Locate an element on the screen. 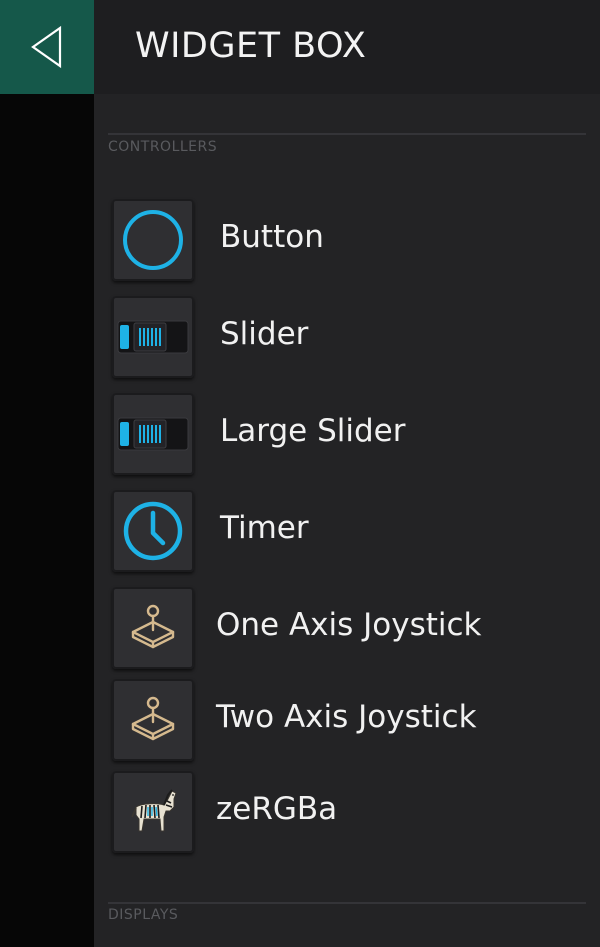 This screenshot has width=600, height=947. back-button is located at coordinates (47, 47).